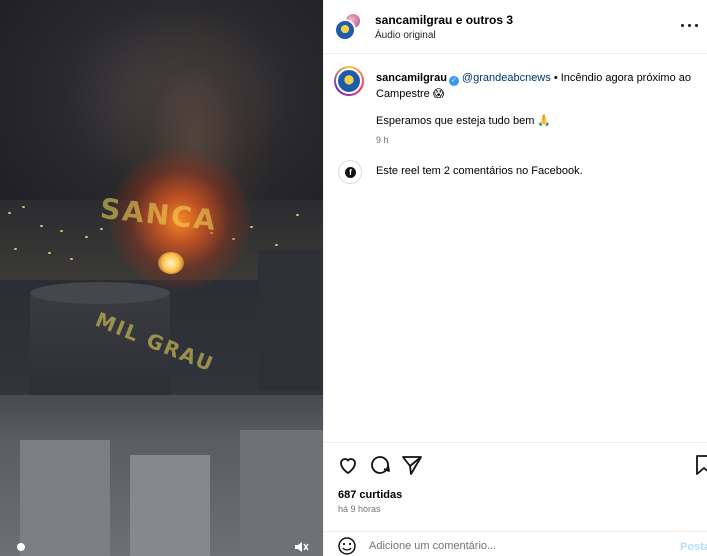 This screenshot has width=707, height=556. Describe the element at coordinates (506, 78) in the screenshot. I see `mention-link: @grandeabcnews` at that location.